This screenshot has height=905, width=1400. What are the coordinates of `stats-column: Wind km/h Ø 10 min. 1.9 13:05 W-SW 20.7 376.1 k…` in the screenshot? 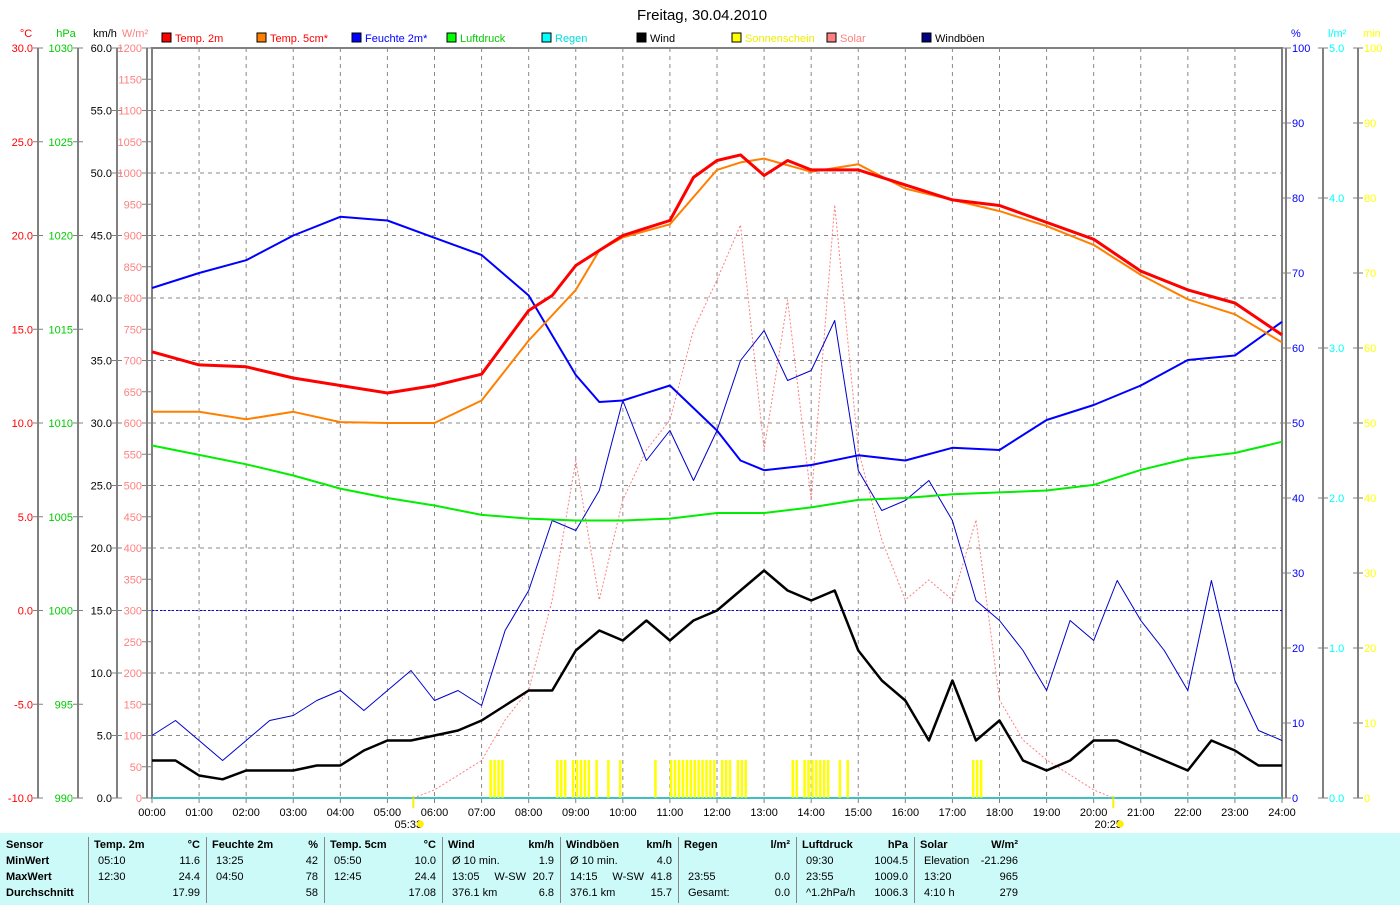 It's located at (501, 870).